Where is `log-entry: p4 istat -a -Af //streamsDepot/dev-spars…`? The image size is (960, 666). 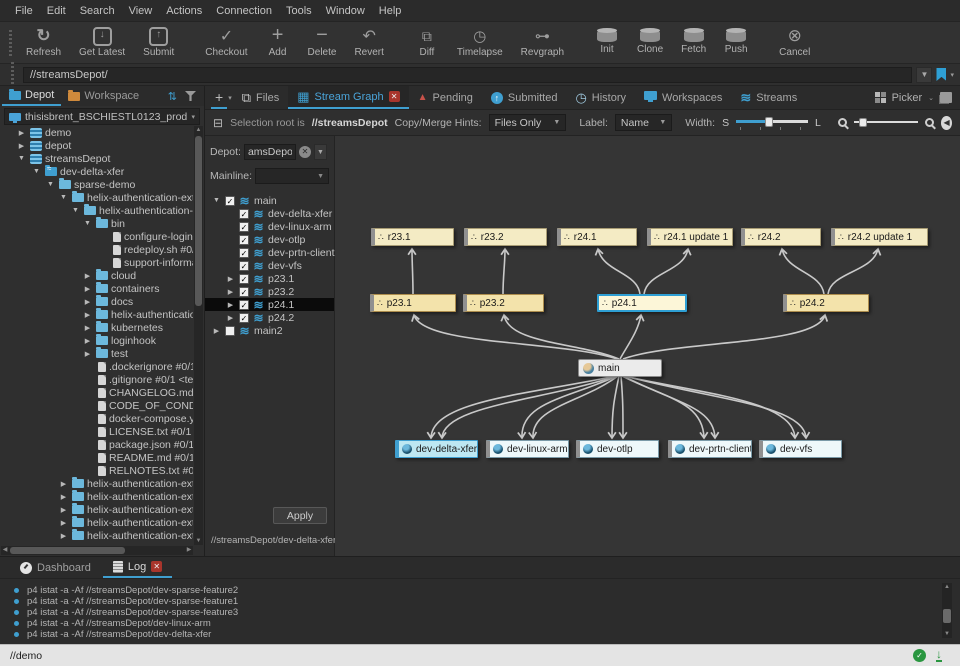
log-entry: p4 istat -a -Af //streamsDepot/dev-spars… is located at coordinates (487, 612).